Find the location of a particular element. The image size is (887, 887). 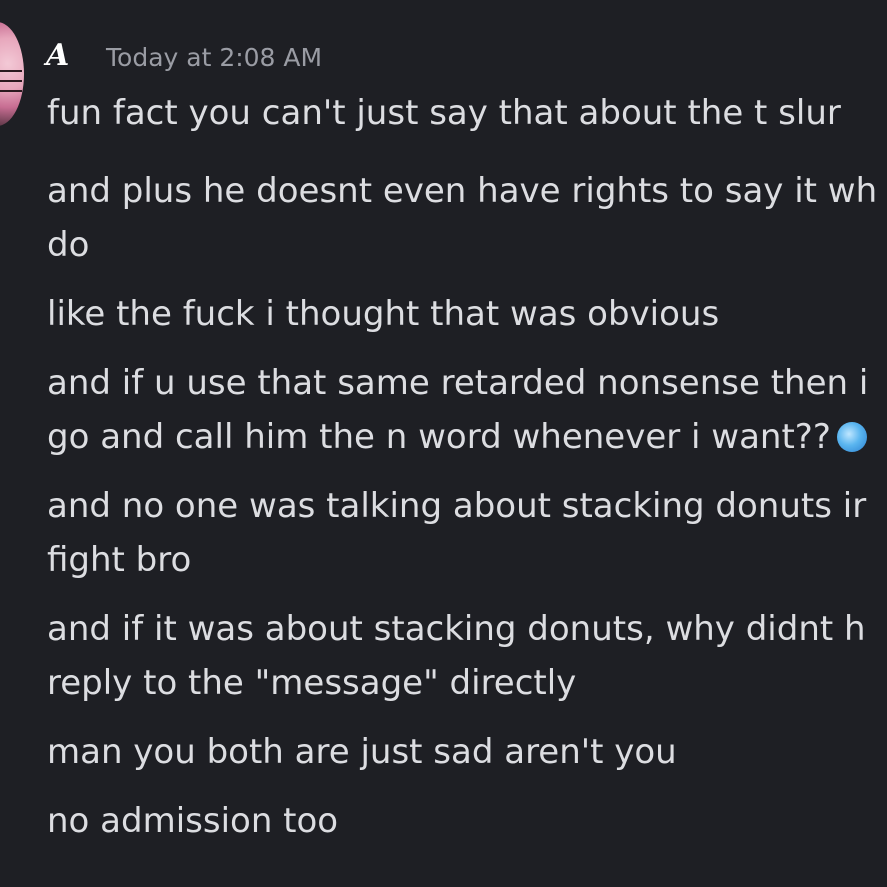

message-text: reply to the "message" directly is located at coordinates (312, 683).